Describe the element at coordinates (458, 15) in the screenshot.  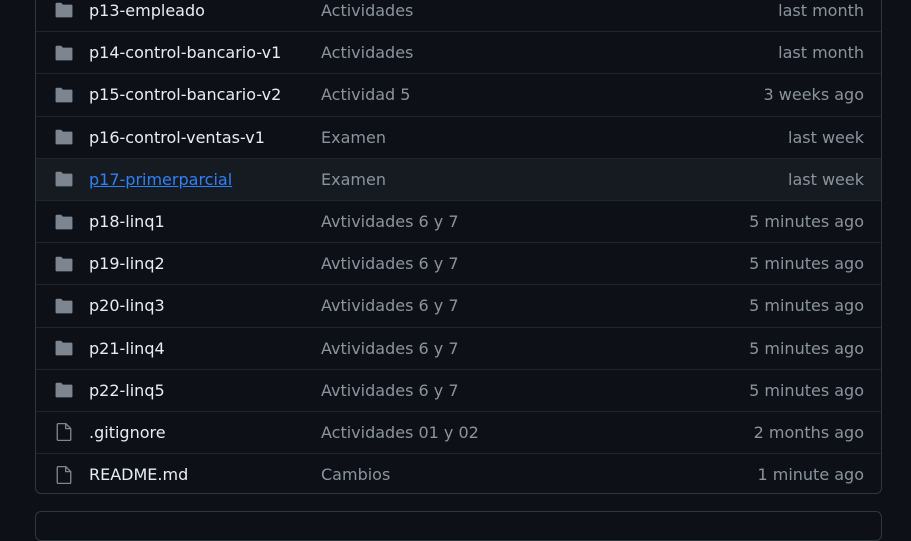
I see `file-row-p13-empleado: p13-empleado Actividades last month` at that location.